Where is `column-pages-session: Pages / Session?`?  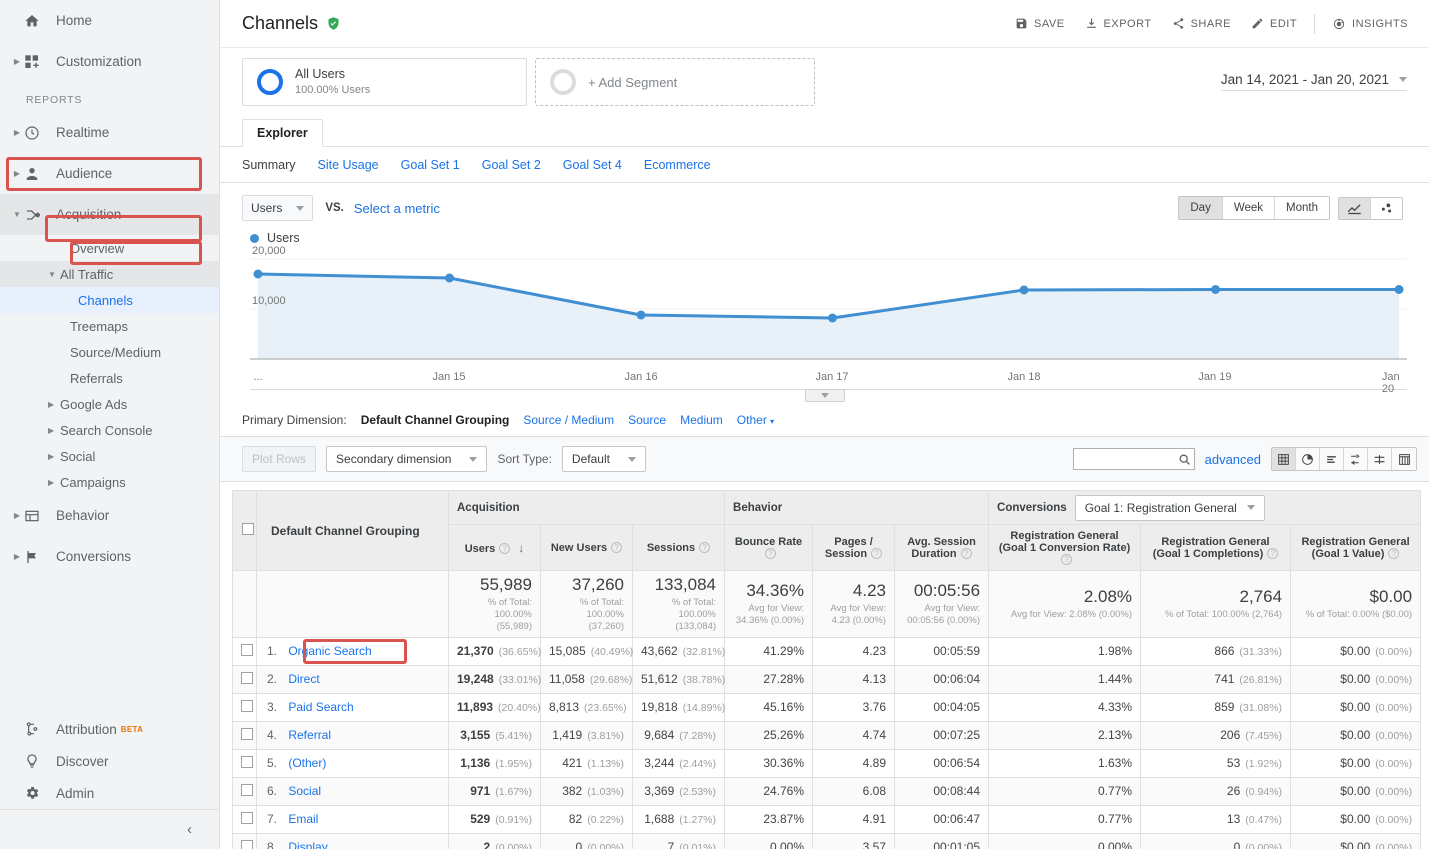 column-pages-session: Pages / Session? is located at coordinates (854, 547).